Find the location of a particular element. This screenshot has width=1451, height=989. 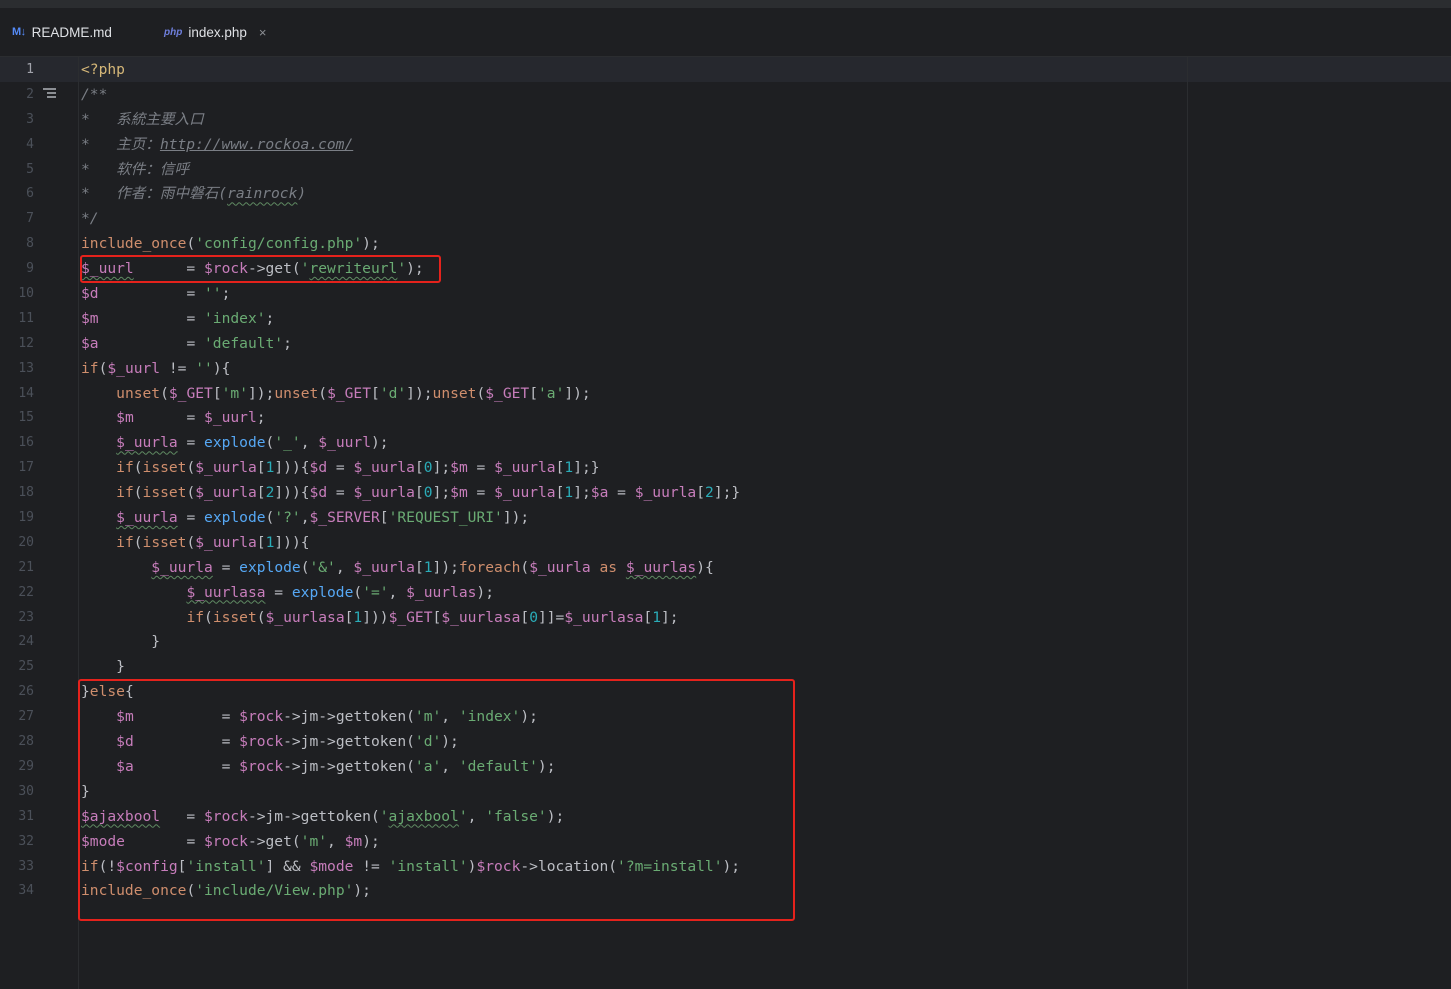

code-token: $_SERVER is located at coordinates (344, 518).